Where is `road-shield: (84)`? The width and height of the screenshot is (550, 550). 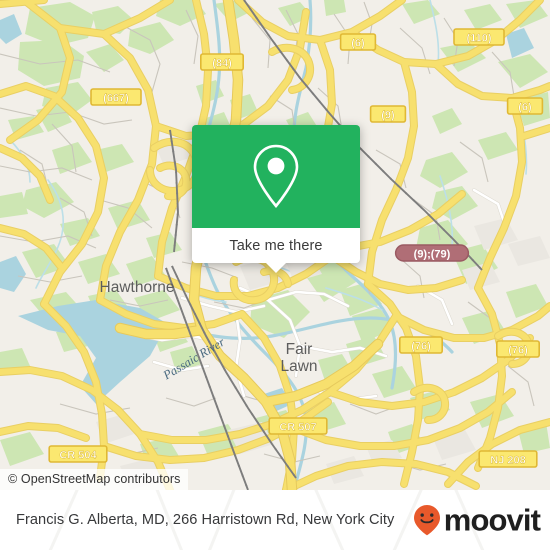
road-shield: (84) is located at coordinates (222, 62).